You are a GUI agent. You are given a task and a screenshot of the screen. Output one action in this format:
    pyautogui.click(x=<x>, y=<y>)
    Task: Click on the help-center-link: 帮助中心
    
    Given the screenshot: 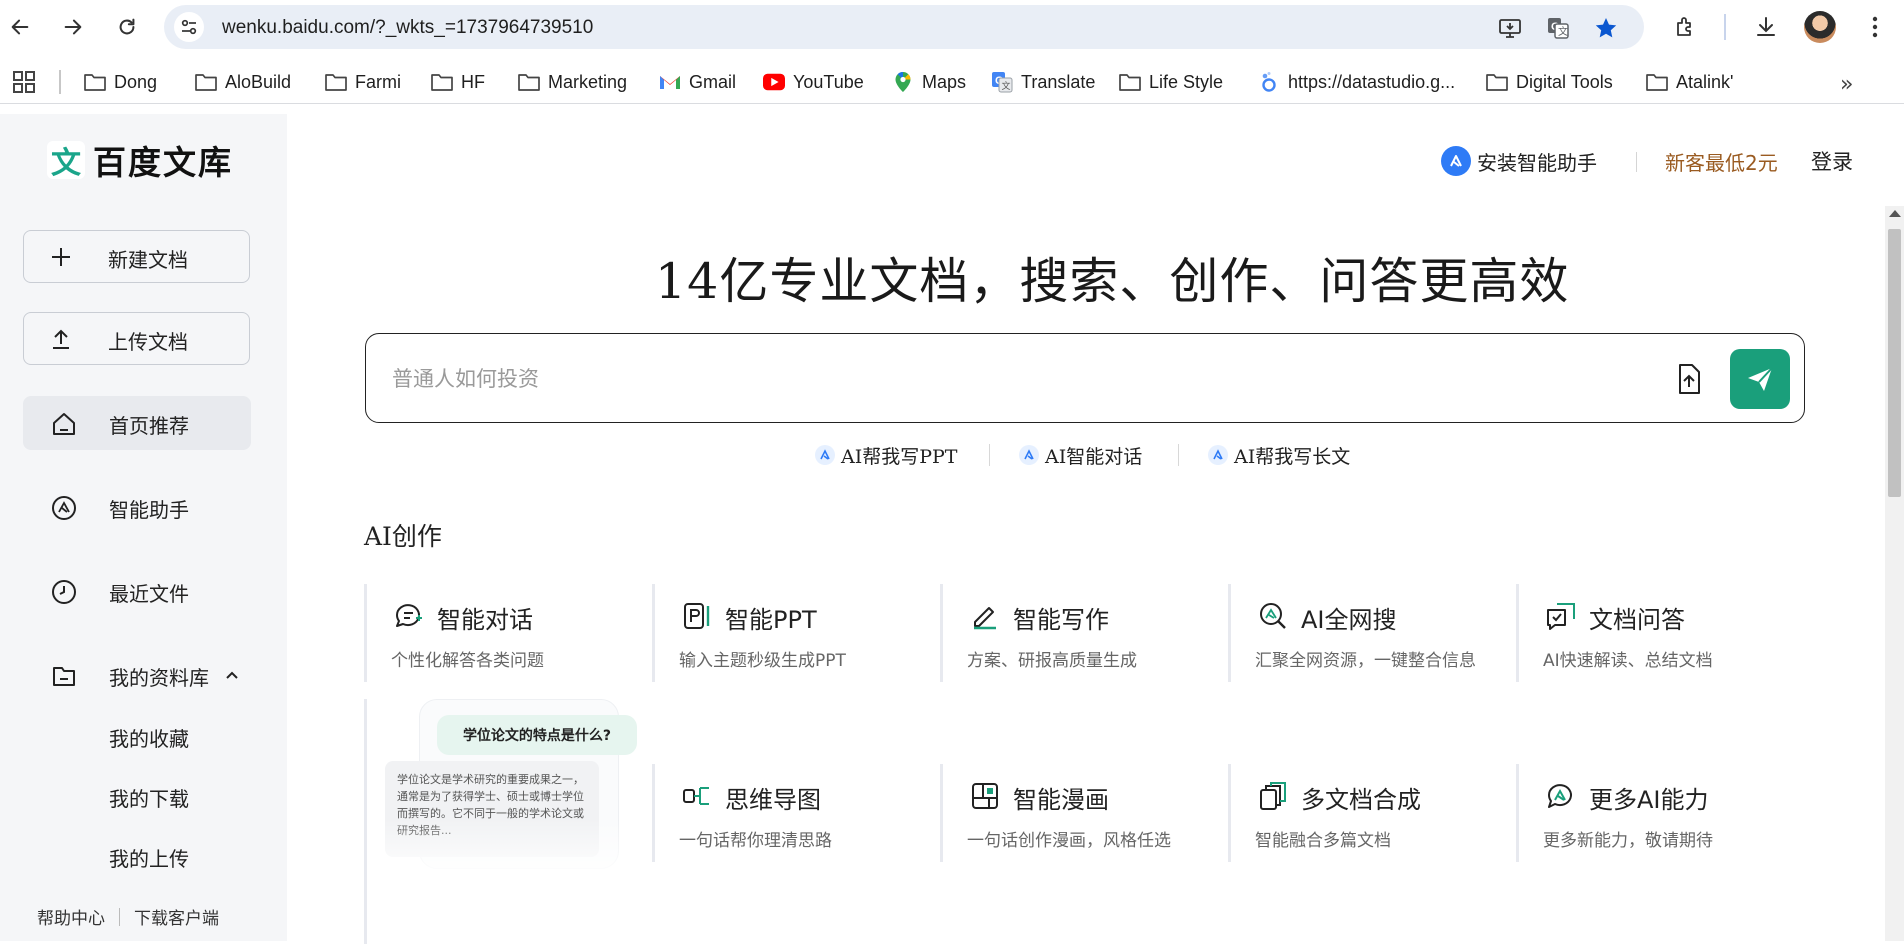 What is the action you would take?
    pyautogui.click(x=71, y=916)
    